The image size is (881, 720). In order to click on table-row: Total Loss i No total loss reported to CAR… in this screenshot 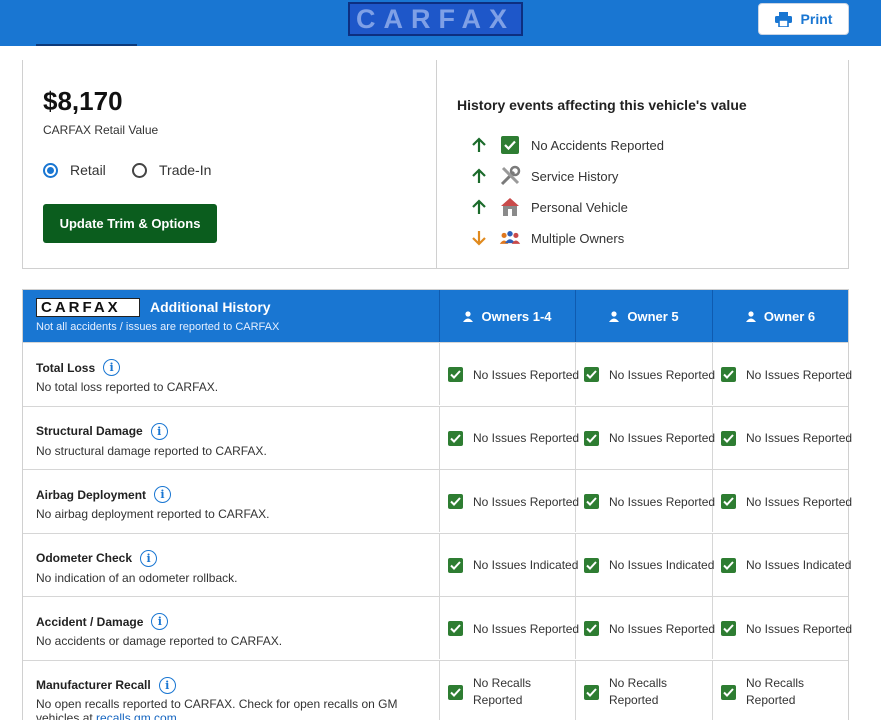, I will do `click(437, 374)`.